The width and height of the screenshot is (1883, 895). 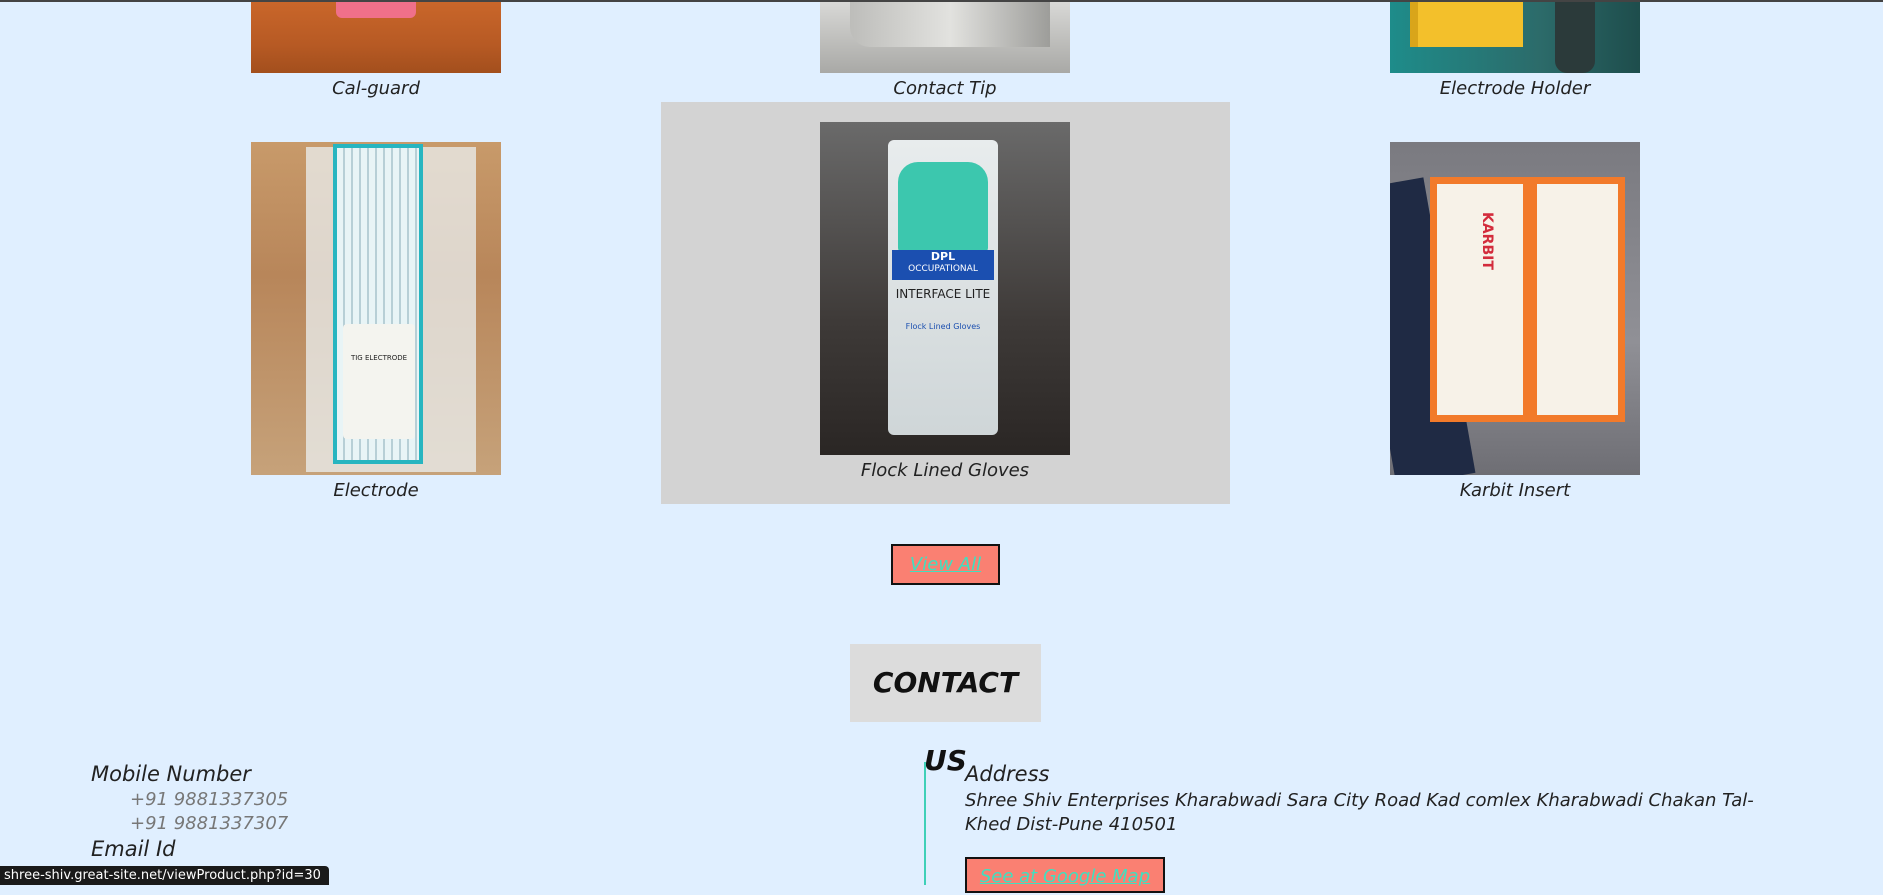 I want to click on product-image-contact-tip, so click(x=945, y=37).